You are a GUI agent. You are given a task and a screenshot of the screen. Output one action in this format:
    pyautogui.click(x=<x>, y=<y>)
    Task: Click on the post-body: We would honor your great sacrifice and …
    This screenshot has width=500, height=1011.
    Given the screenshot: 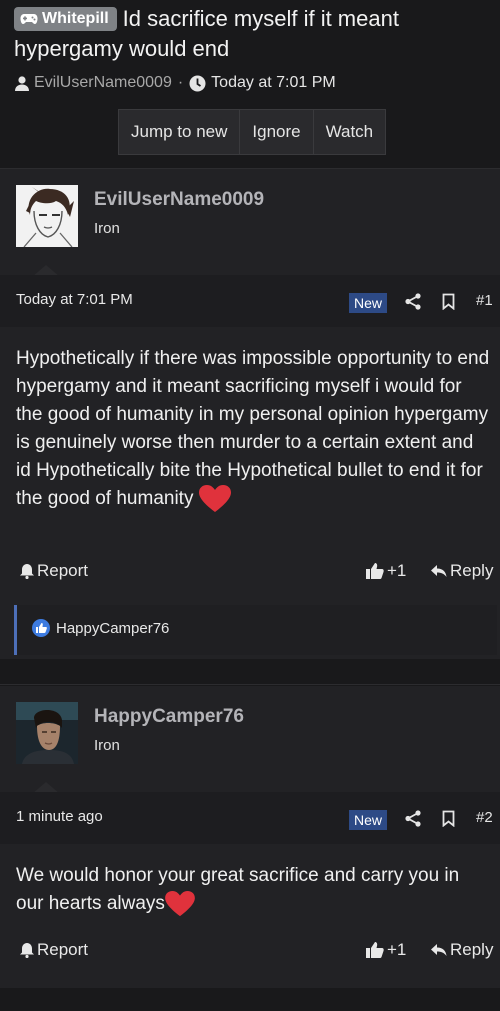 What is the action you would take?
    pyautogui.click(x=253, y=890)
    